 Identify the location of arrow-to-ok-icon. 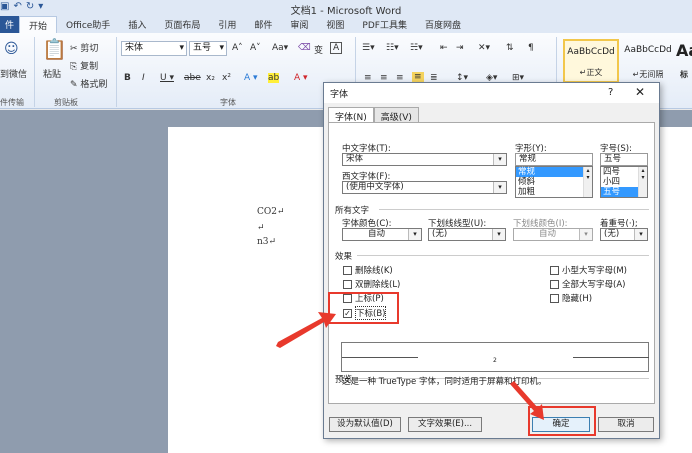
(527, 400).